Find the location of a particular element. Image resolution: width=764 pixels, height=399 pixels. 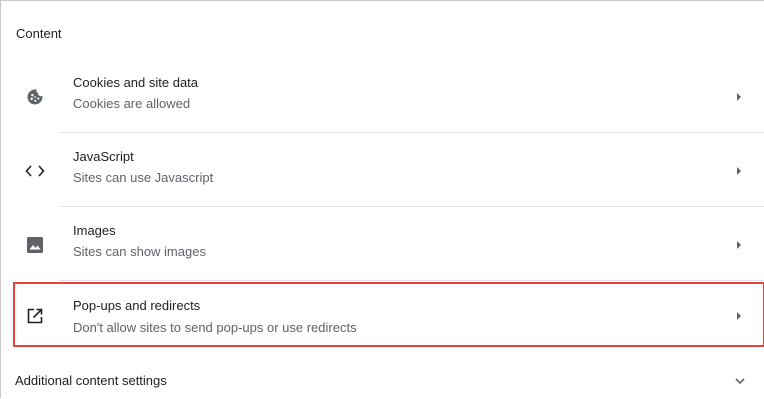

code-icon is located at coordinates (35, 171).